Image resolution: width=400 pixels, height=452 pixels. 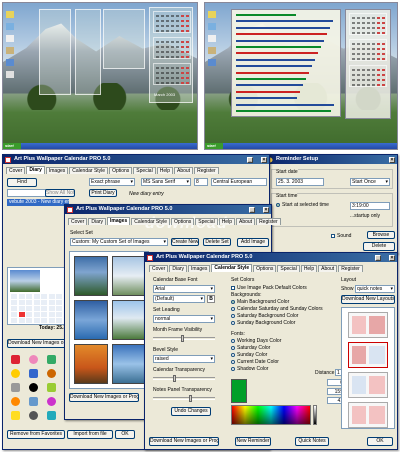 What do you see at coordinates (271, 415) in the screenshot?
I see `color-spectrum-picker` at bounding box center [271, 415].